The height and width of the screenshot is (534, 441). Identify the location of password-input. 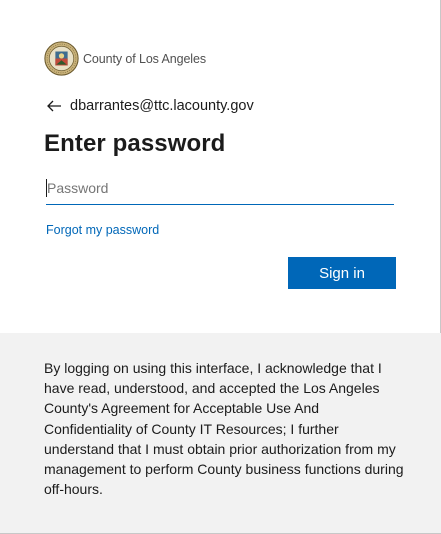
(220, 188).